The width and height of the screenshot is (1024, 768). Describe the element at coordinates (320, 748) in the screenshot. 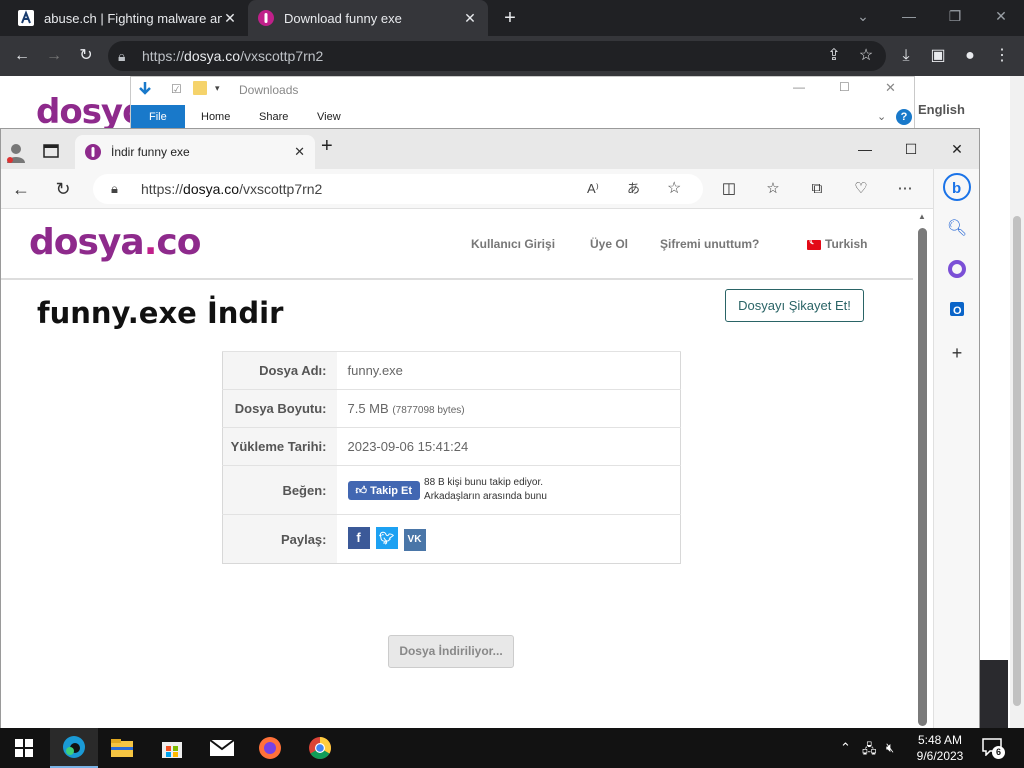

I see `taskbar-chrome-button` at that location.